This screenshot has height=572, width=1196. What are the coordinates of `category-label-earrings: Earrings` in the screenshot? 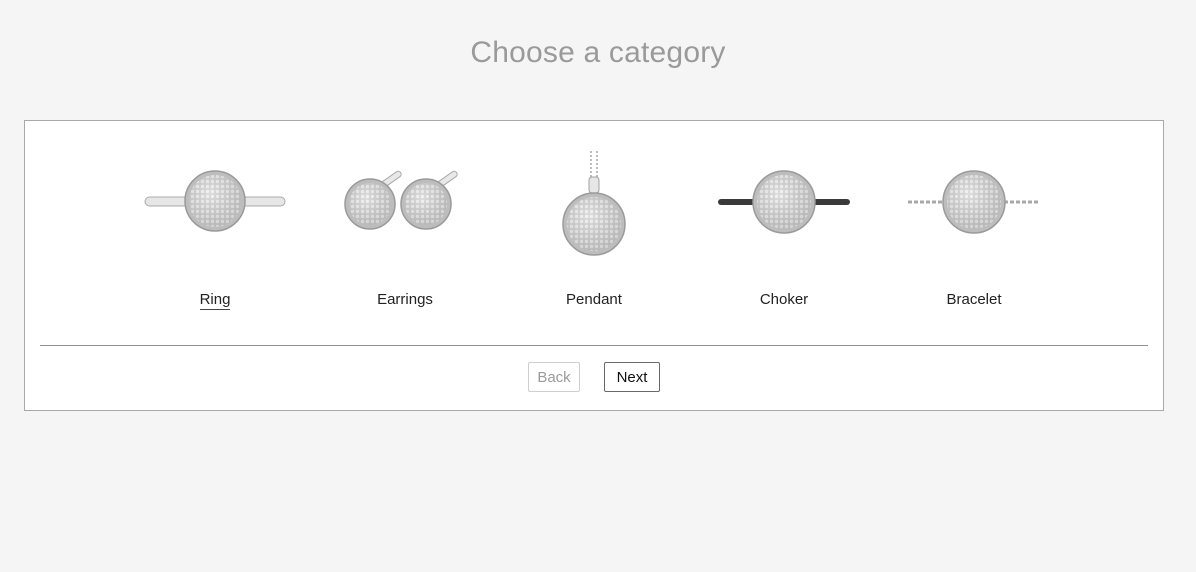 It's located at (405, 299).